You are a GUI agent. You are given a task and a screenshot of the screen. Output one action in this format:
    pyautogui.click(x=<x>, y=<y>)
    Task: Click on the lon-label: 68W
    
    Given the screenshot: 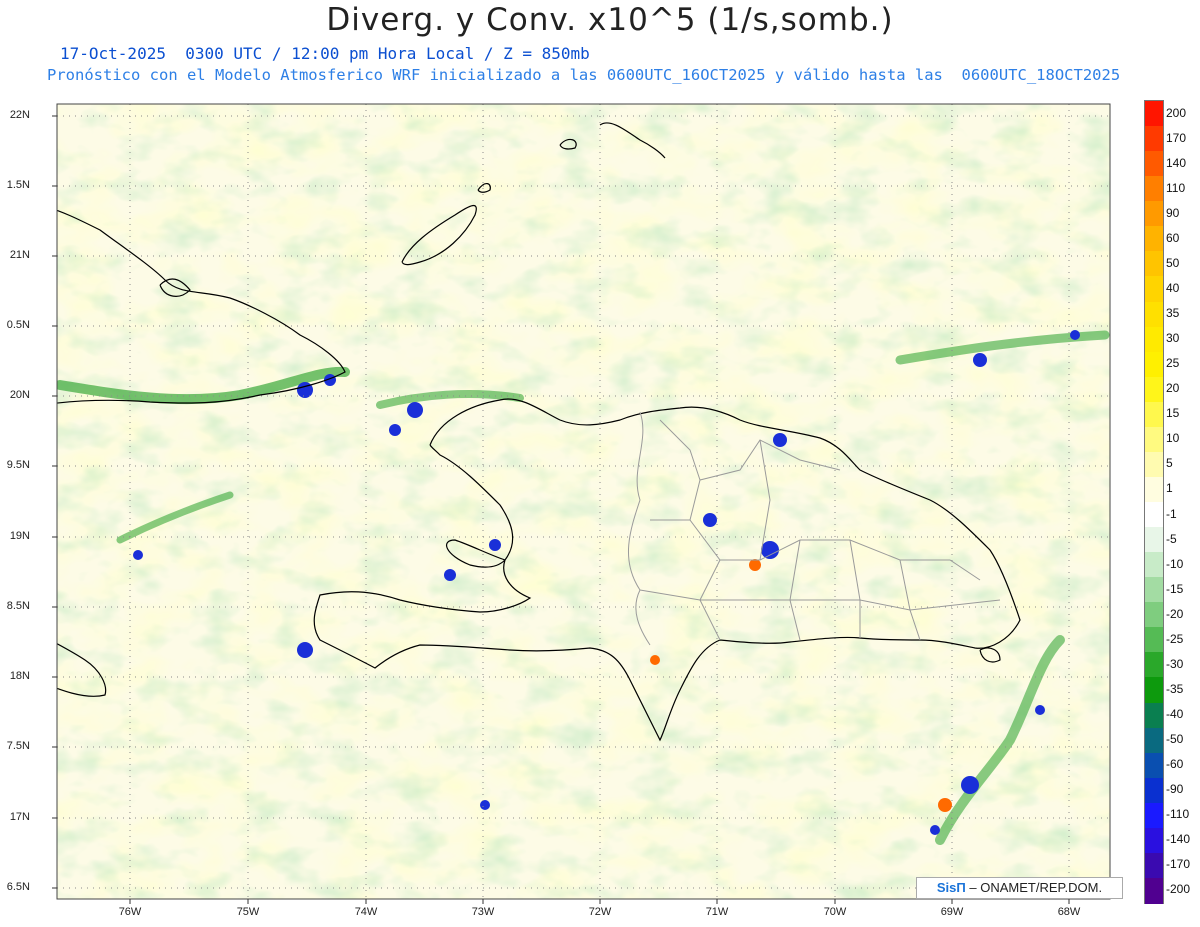 What is the action you would take?
    pyautogui.click(x=1069, y=912)
    